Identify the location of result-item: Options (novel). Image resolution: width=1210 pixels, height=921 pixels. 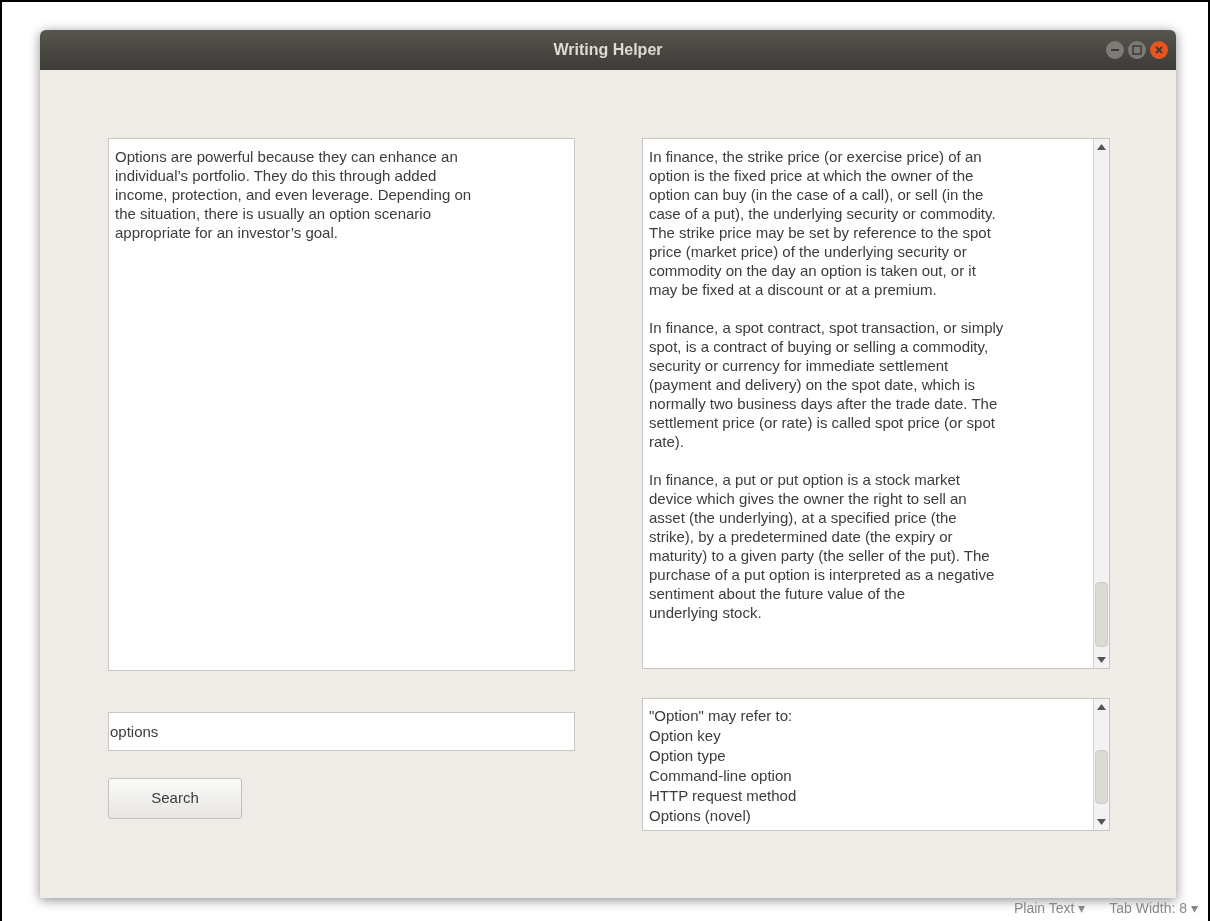
(868, 816).